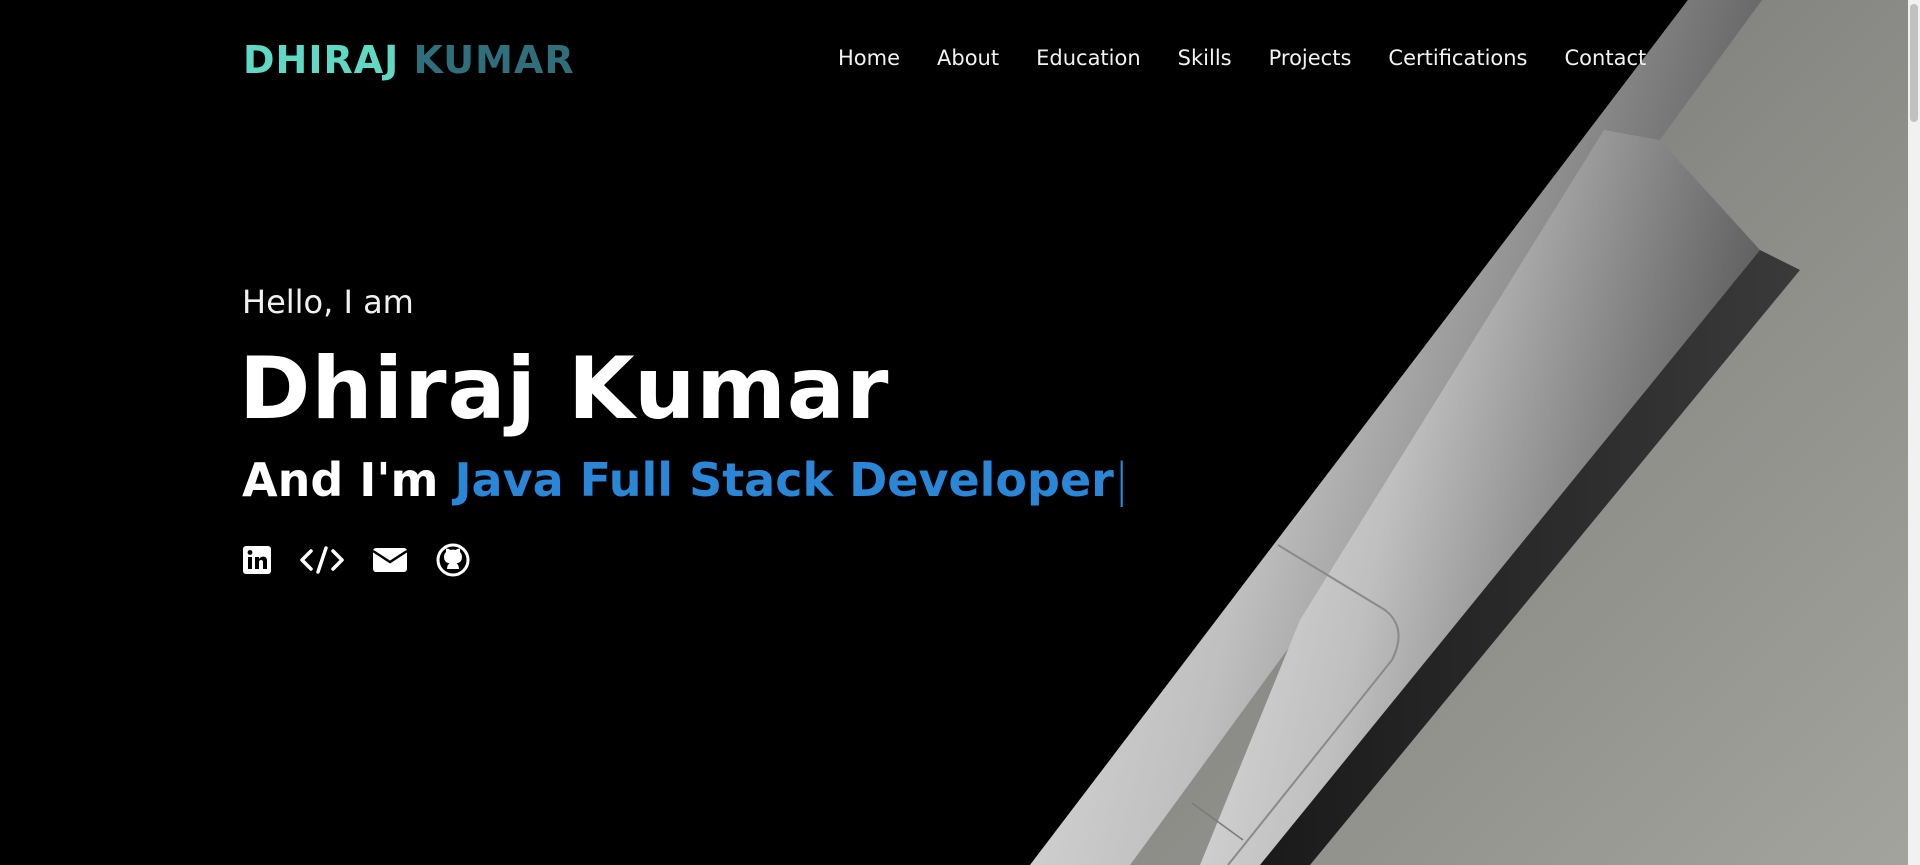 The height and width of the screenshot is (865, 1920). Describe the element at coordinates (564, 389) in the screenshot. I see `hero-name: Dhiraj Kumar` at that location.